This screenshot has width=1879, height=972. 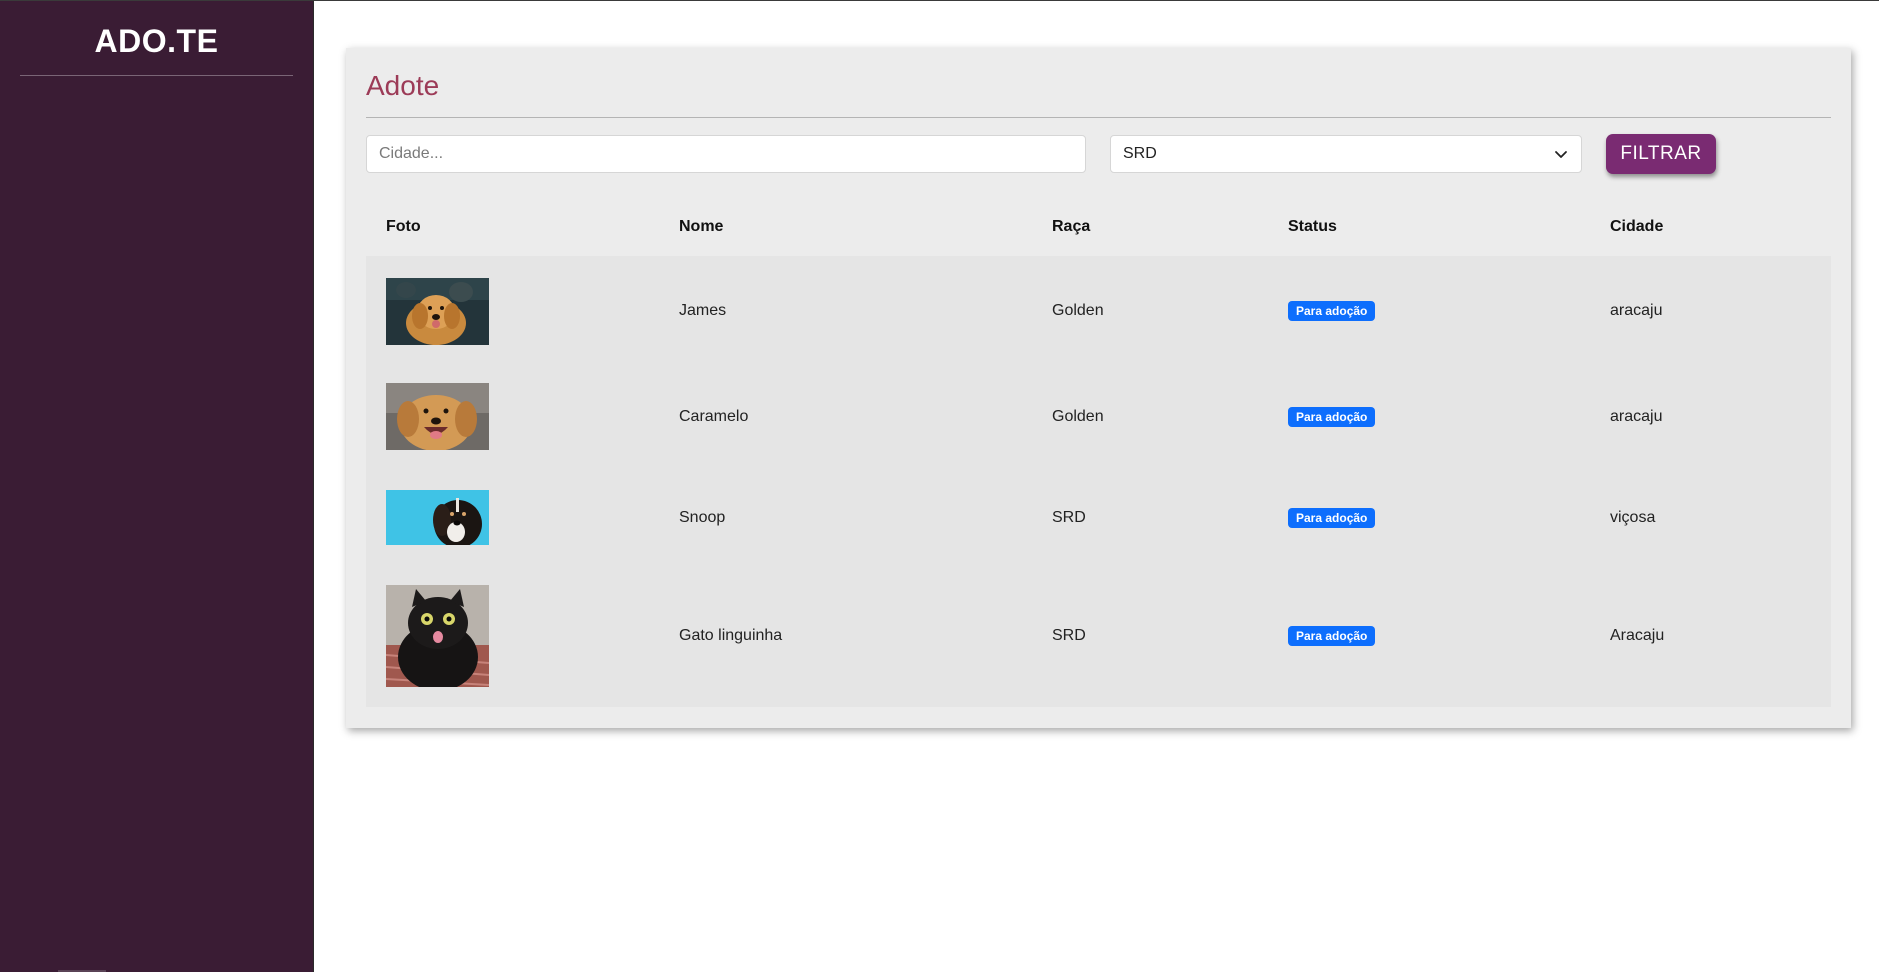 I want to click on table-row: Gato linguinha SRD Para adoção Aracaju, so click(x=1098, y=636).